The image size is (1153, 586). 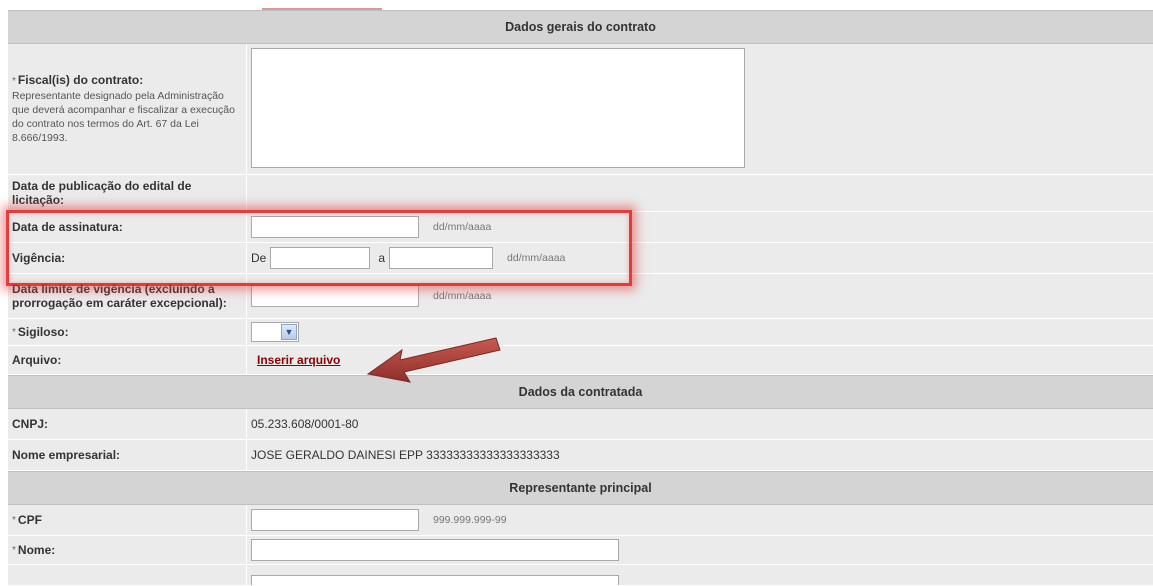 I want to click on section-header-contract: Dados gerais do contrato, so click(x=580, y=27).